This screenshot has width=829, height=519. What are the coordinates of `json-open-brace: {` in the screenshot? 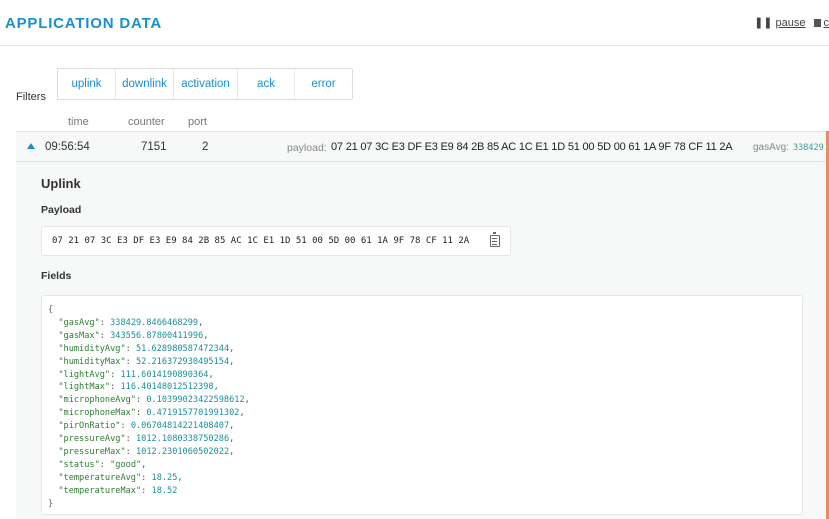 It's located at (51, 310).